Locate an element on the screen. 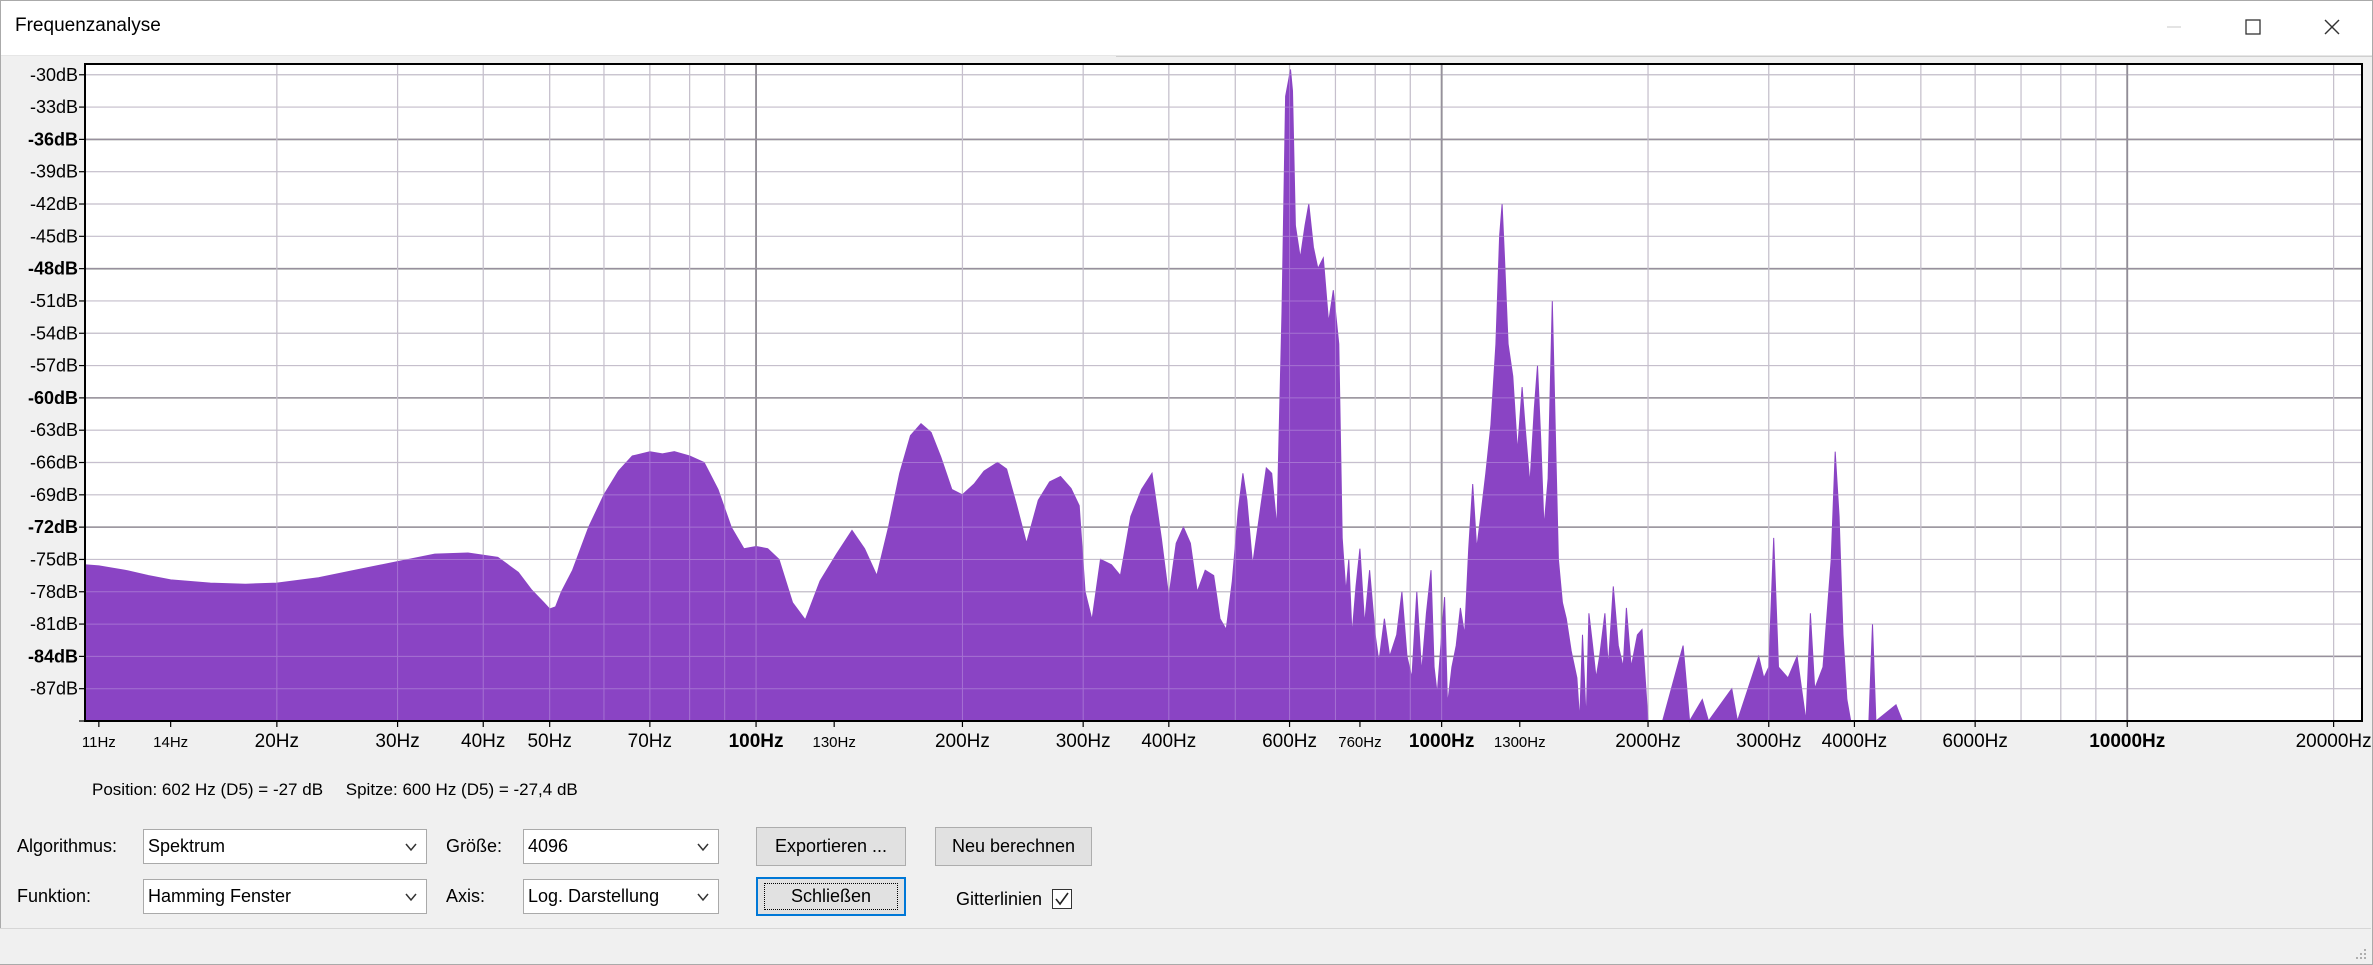 This screenshot has height=965, width=2373. x-tick-label: 1000Hz is located at coordinates (1442, 741).